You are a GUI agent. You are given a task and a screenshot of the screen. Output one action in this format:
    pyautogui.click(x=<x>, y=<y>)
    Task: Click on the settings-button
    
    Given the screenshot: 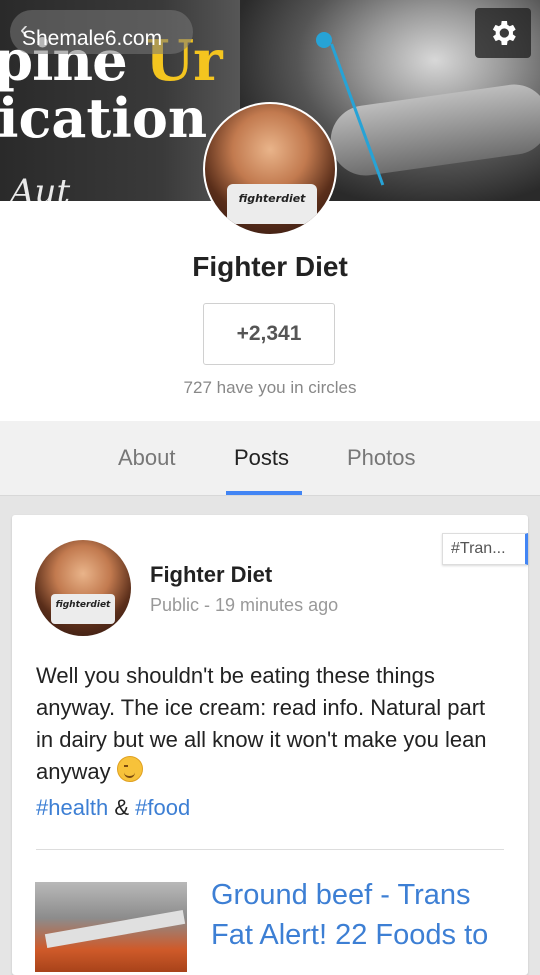 What is the action you would take?
    pyautogui.click(x=503, y=33)
    